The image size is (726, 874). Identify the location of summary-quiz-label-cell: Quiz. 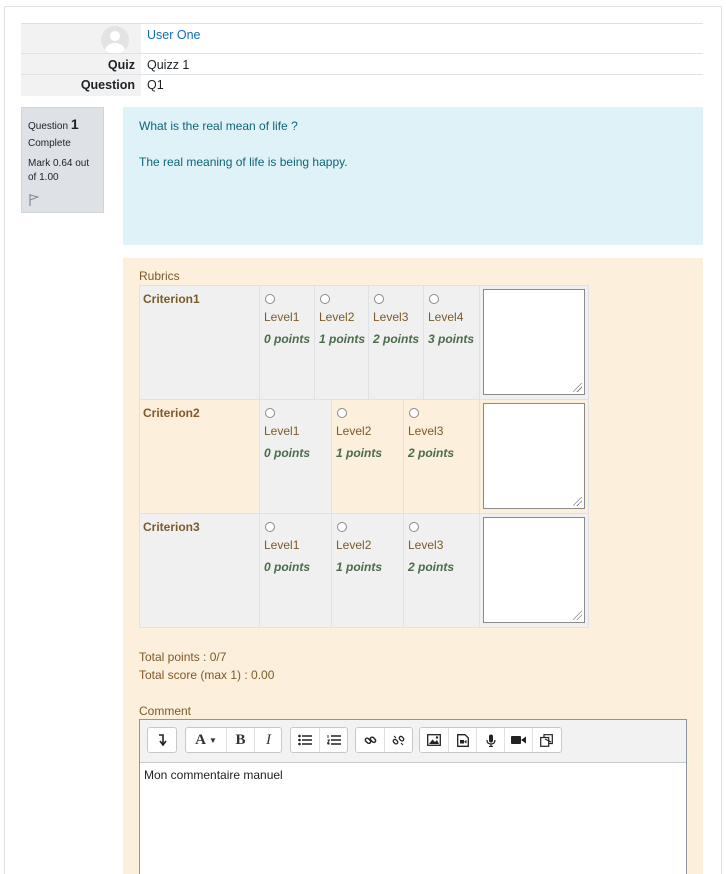
(81, 64).